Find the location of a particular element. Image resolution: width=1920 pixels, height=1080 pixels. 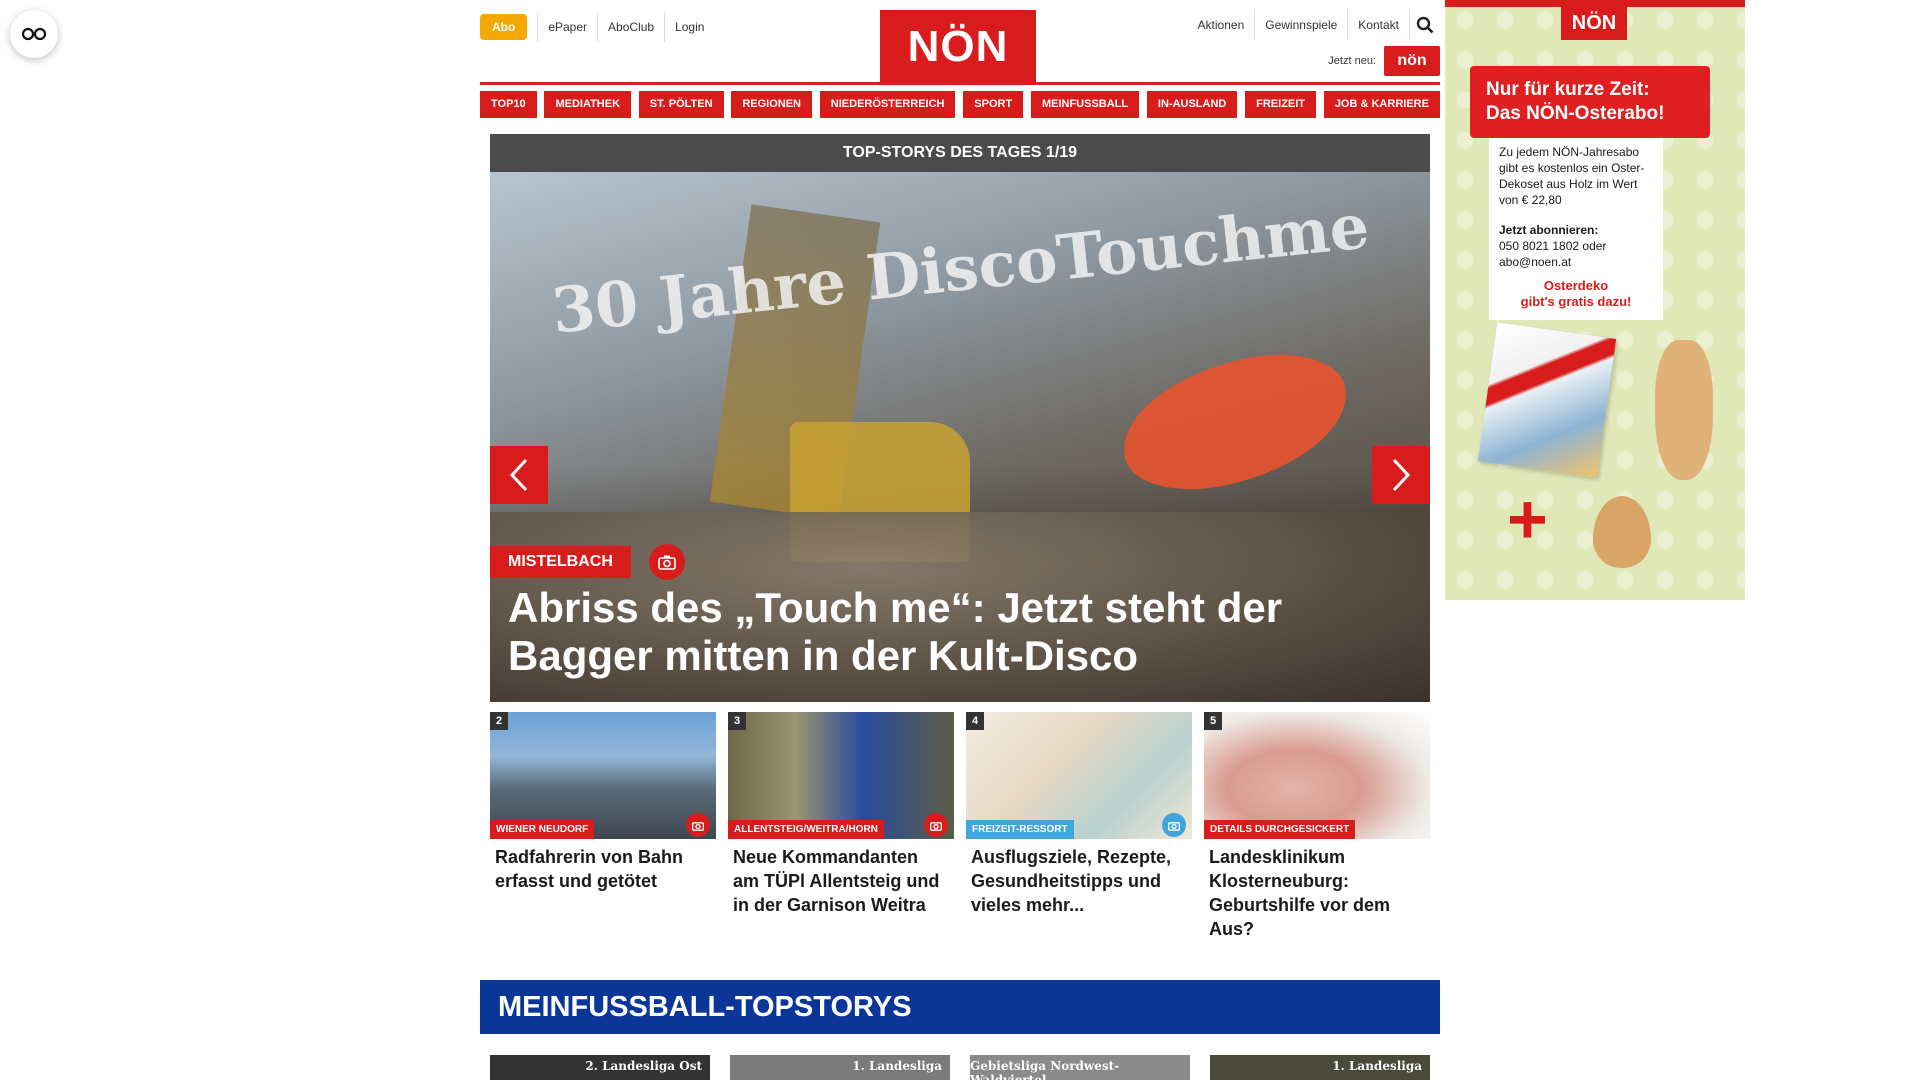

nav-regionen: REGIONEN is located at coordinates (772, 104).